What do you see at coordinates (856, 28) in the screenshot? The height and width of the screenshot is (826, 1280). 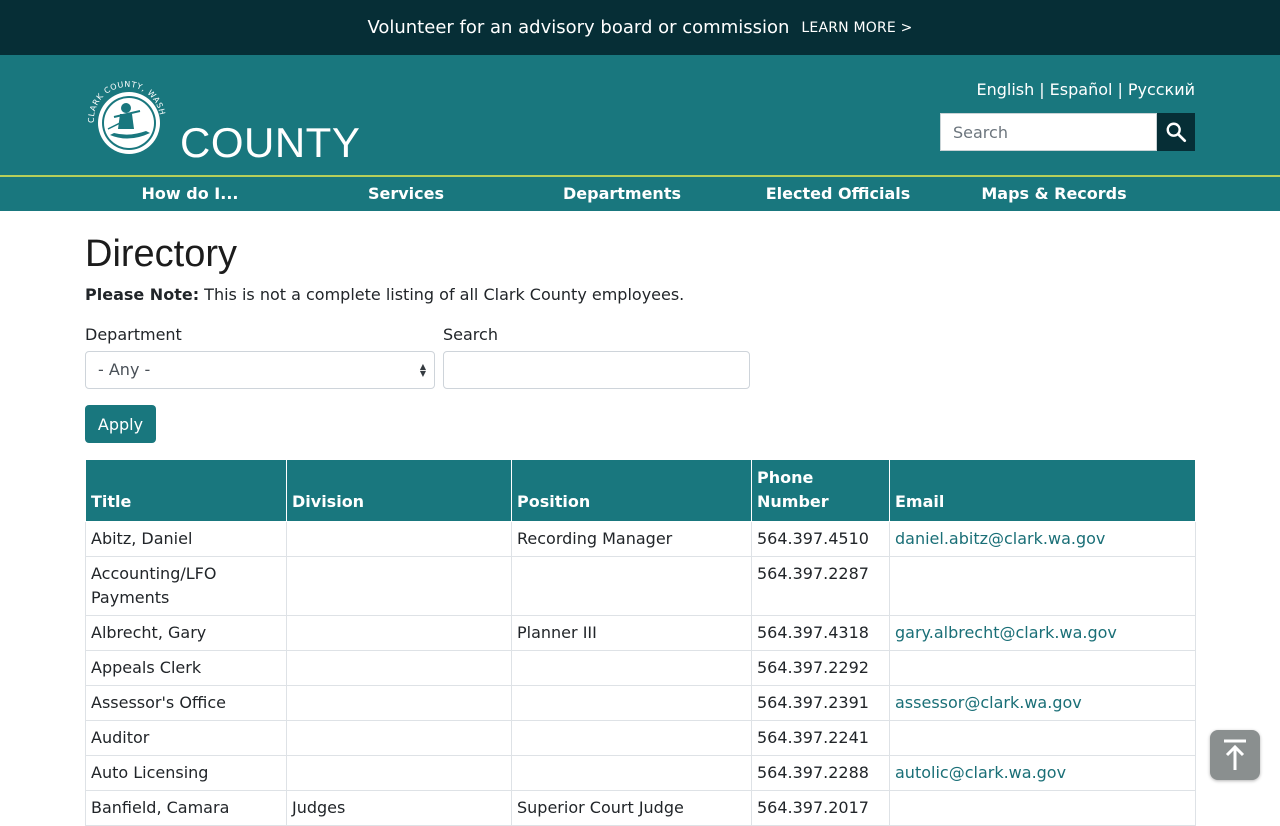 I see `learn-more-link: LEARN MORE >` at bounding box center [856, 28].